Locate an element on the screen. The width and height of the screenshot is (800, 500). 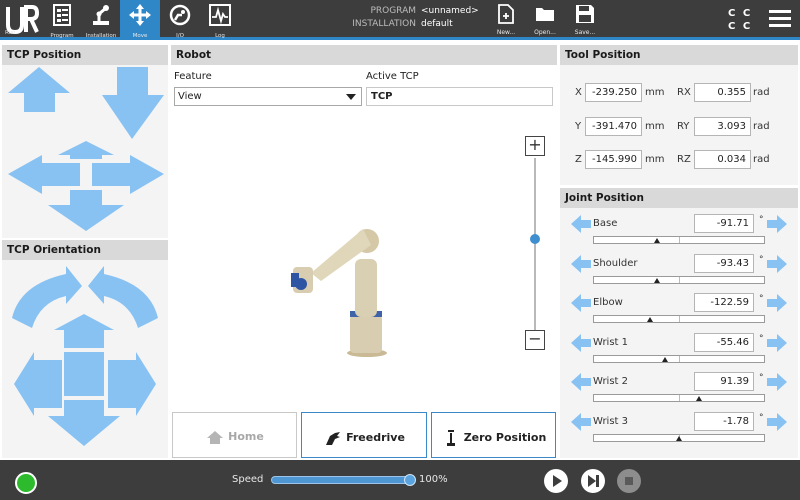
zoom-slider-handle is located at coordinates (535, 239).